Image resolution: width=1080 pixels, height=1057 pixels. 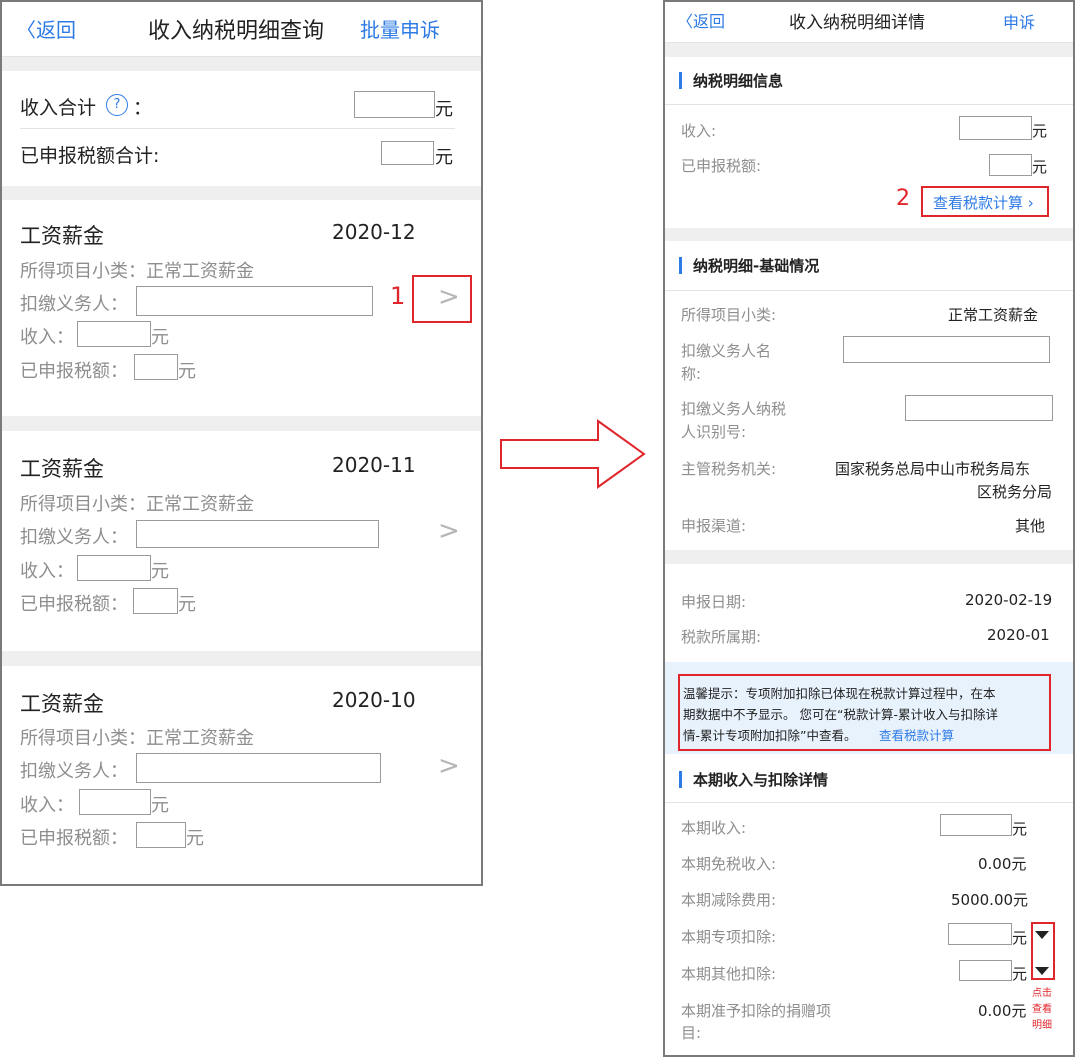 I want to click on tax-period-label: 税款所属期:, so click(x=721, y=637).